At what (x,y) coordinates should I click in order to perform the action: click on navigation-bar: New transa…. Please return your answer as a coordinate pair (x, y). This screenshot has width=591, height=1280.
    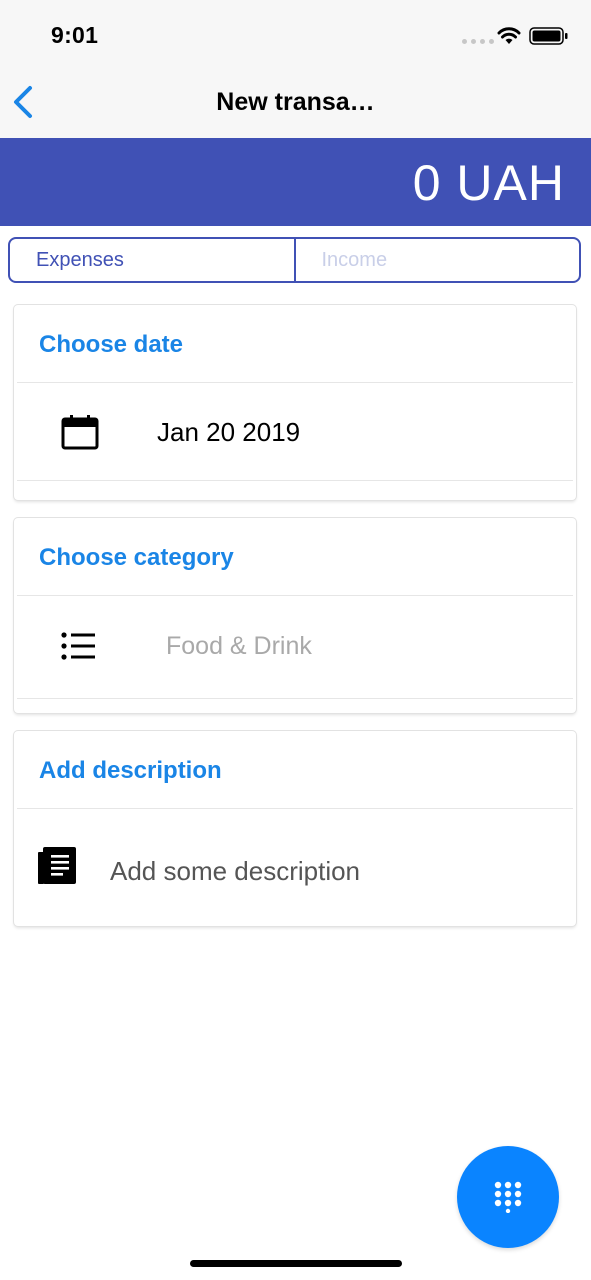
    Looking at the image, I should click on (295, 105).